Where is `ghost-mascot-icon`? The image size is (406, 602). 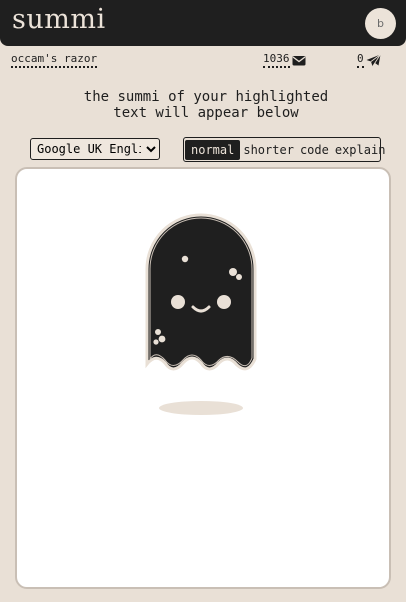 ghost-mascot-icon is located at coordinates (201, 314).